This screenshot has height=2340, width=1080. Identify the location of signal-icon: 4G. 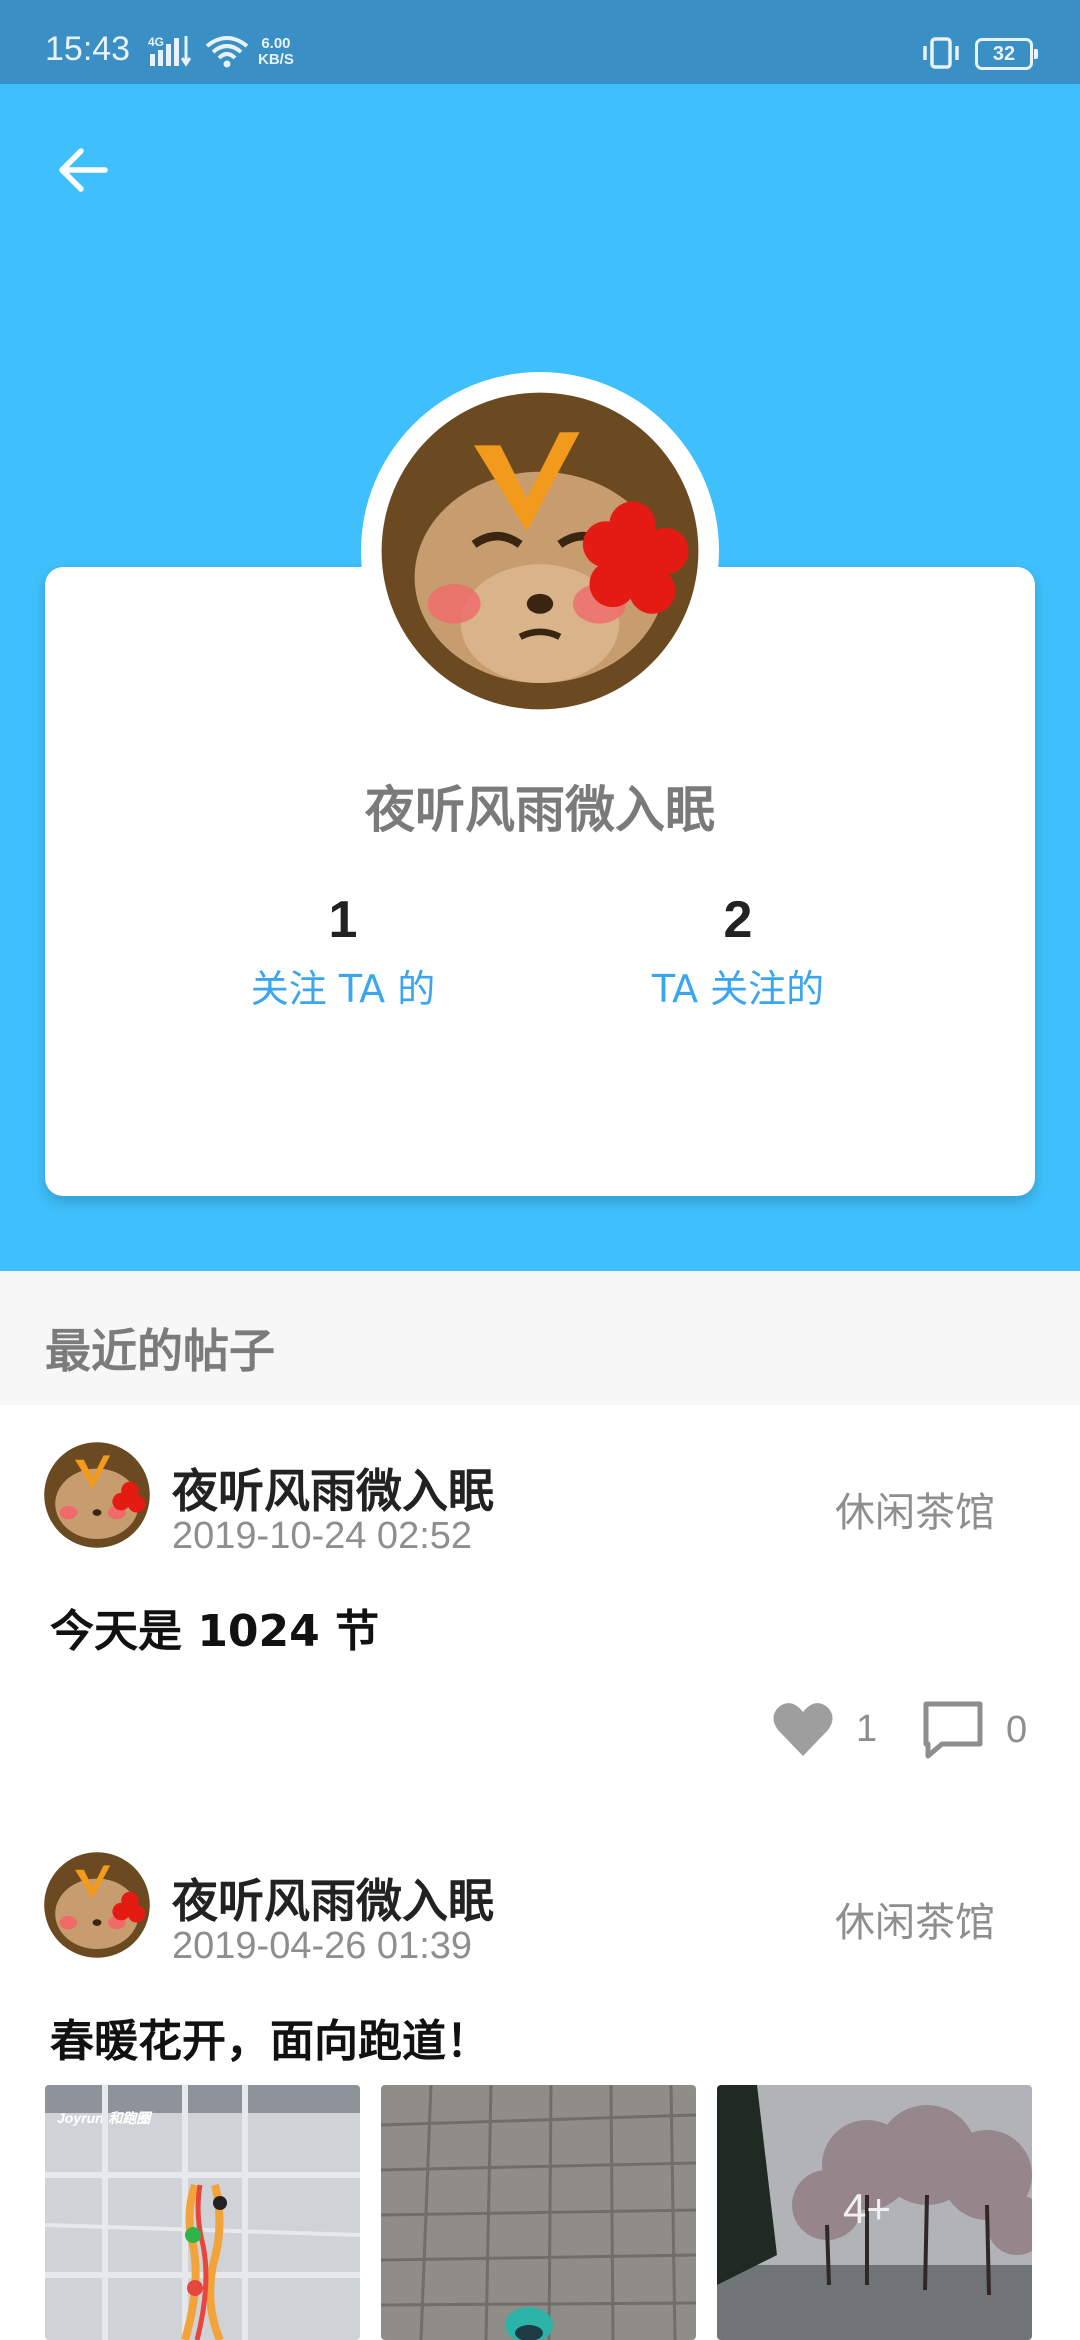
(170, 51).